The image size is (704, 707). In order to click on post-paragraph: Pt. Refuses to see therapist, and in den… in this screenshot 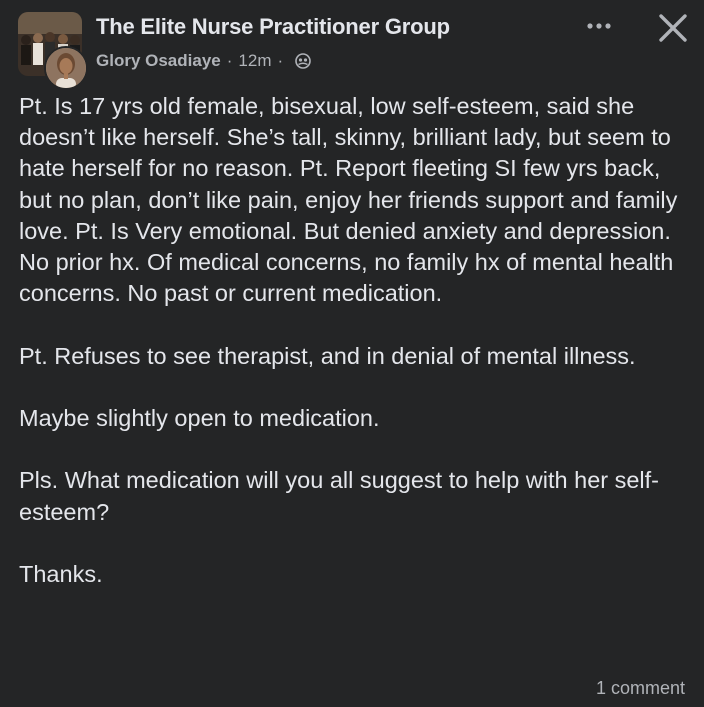, I will do `click(327, 355)`.